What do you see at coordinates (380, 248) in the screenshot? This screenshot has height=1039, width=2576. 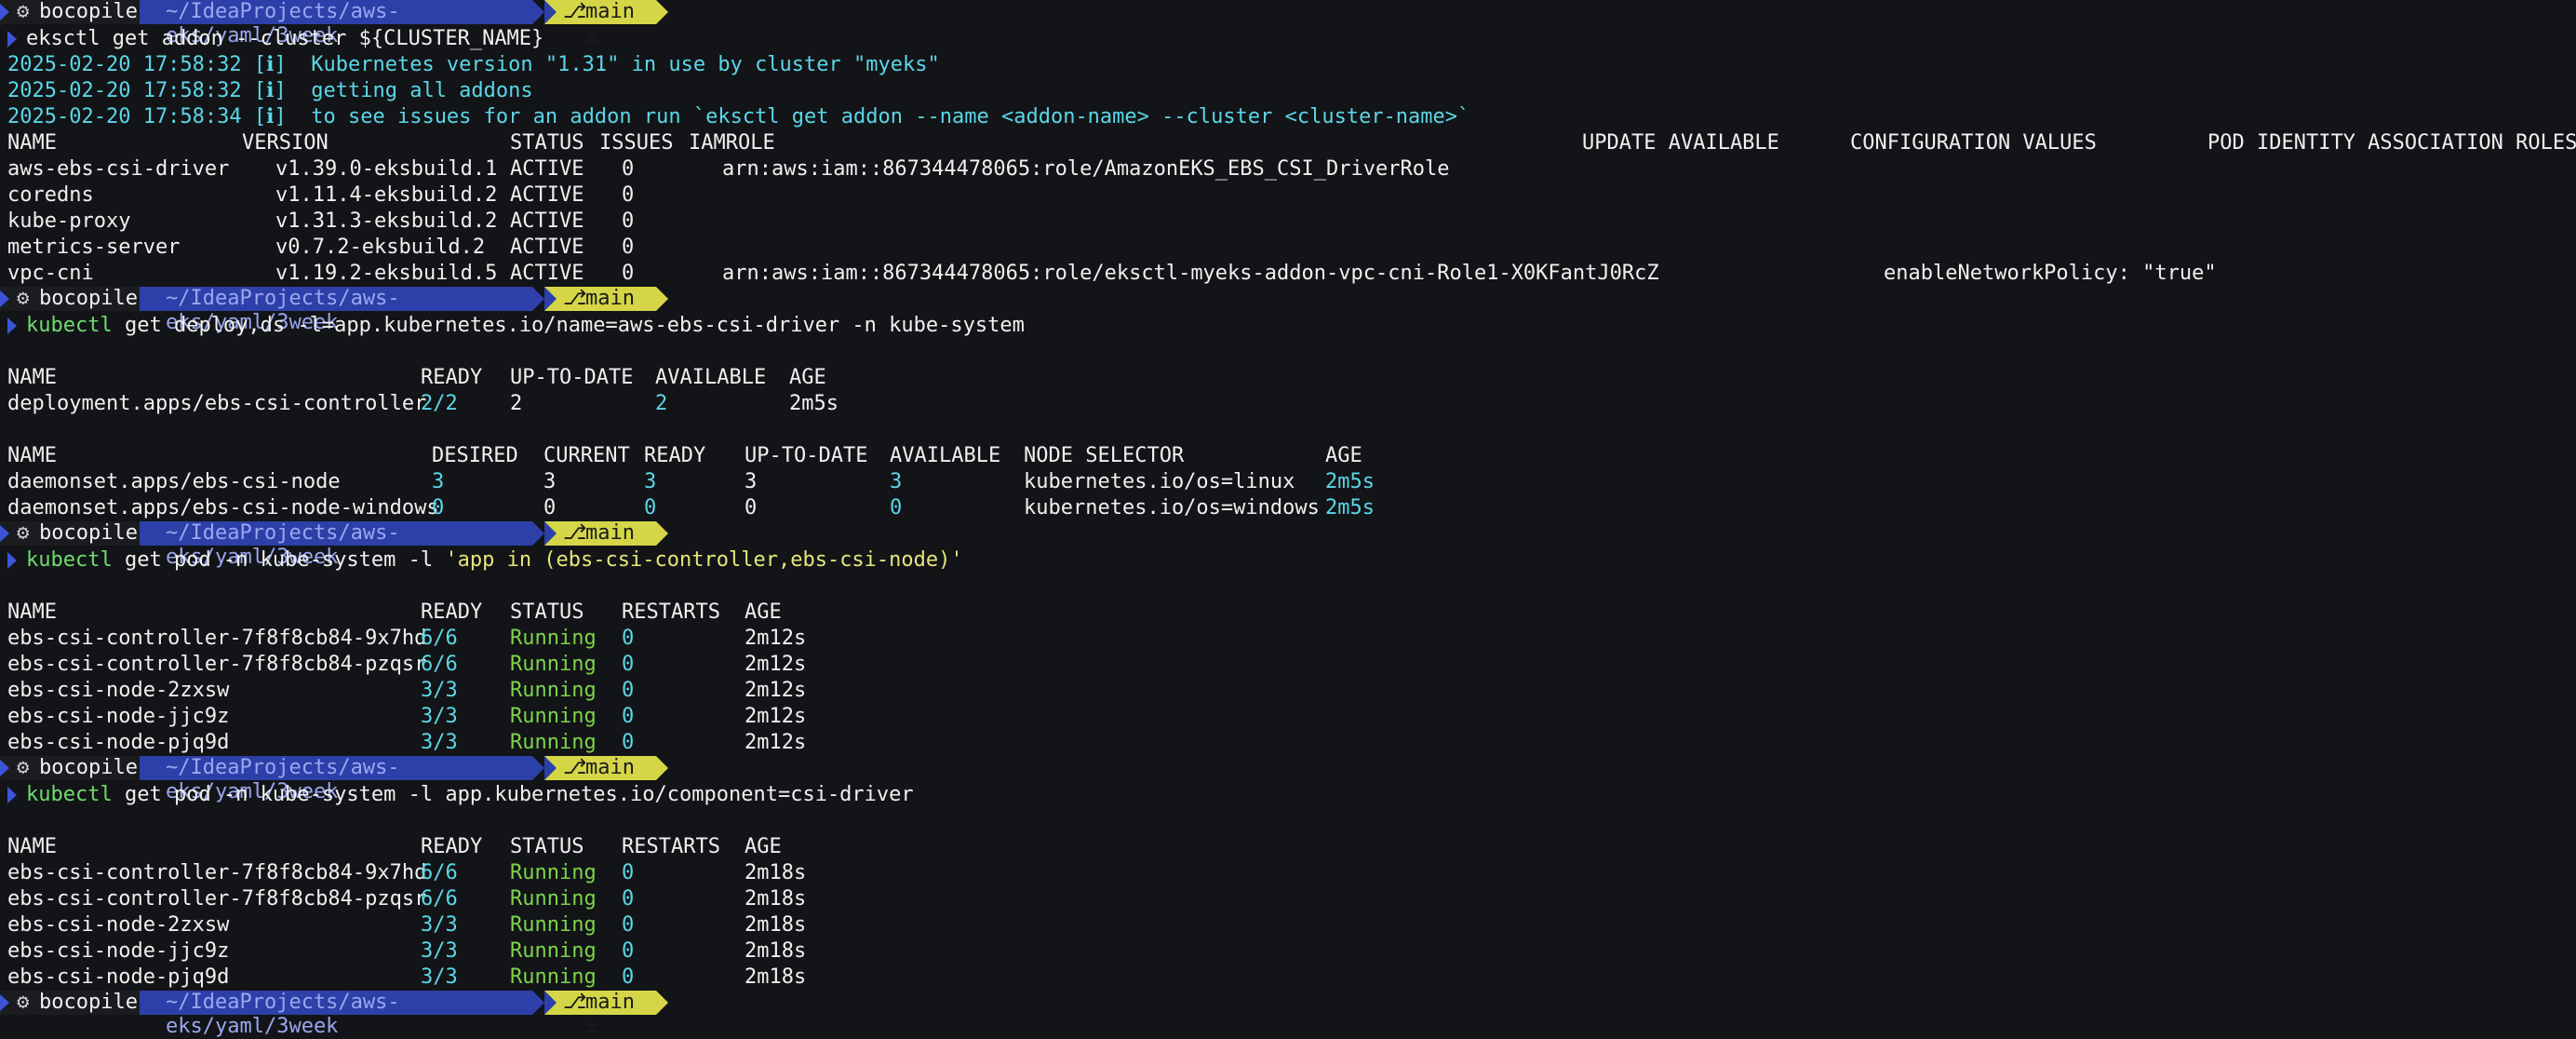 I see `addon-version: v0.7.2-eksbuild.2` at bounding box center [380, 248].